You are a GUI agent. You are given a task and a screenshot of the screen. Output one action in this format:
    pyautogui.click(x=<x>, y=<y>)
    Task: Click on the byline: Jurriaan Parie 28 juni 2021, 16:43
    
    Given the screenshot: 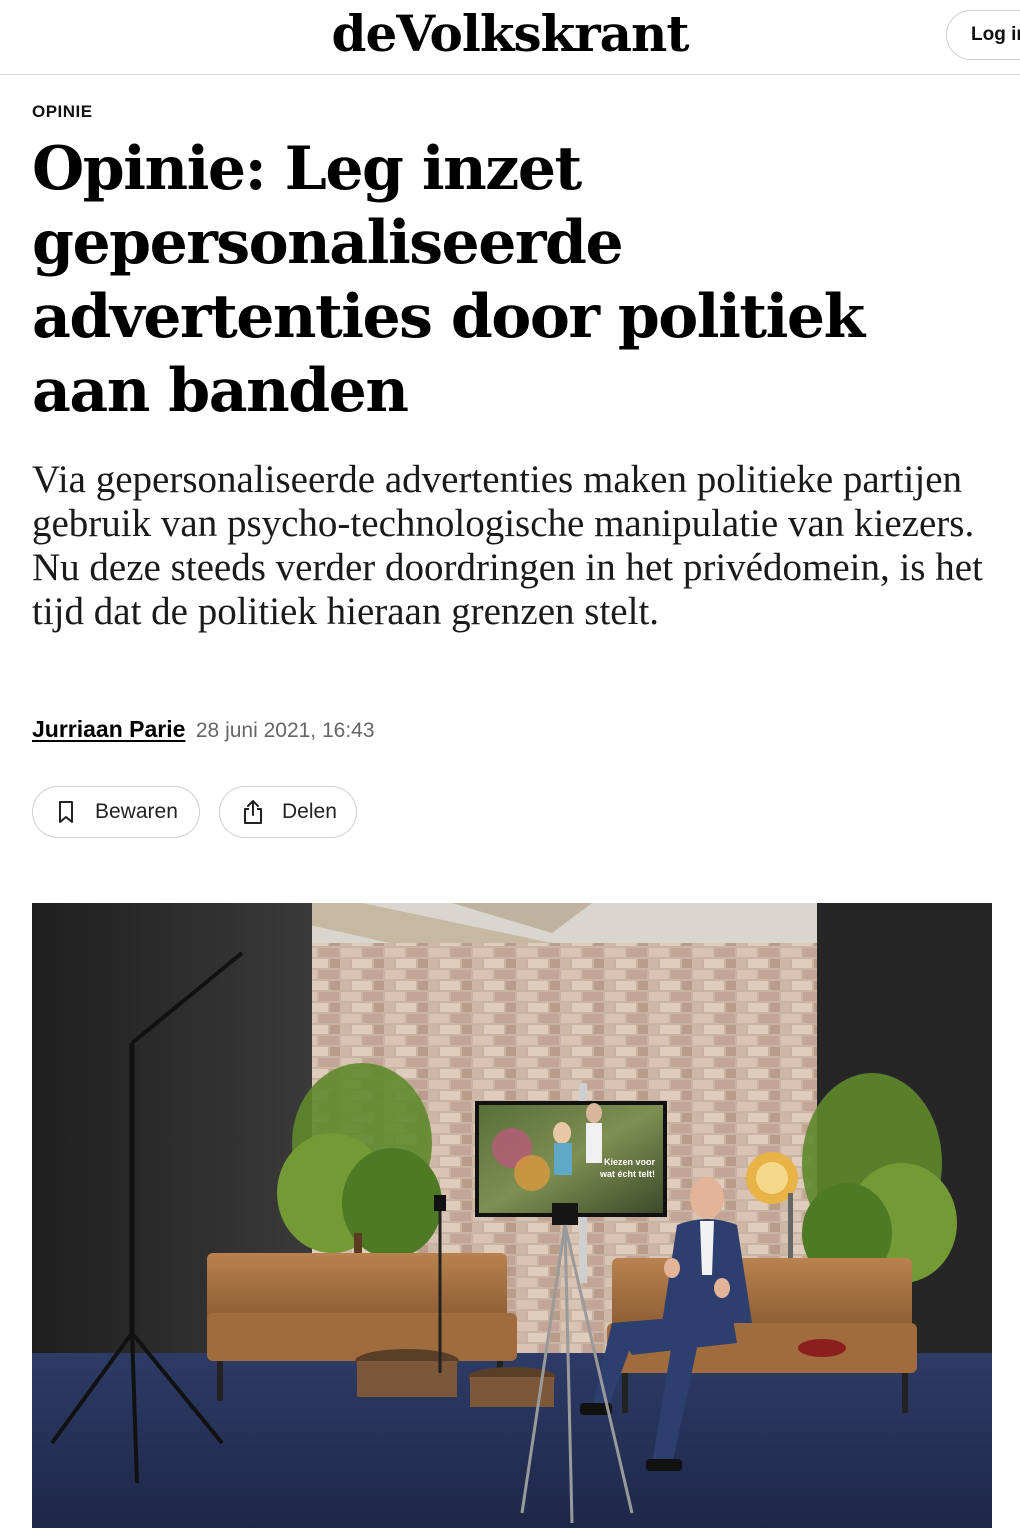 What is the action you would take?
    pyautogui.click(x=203, y=729)
    